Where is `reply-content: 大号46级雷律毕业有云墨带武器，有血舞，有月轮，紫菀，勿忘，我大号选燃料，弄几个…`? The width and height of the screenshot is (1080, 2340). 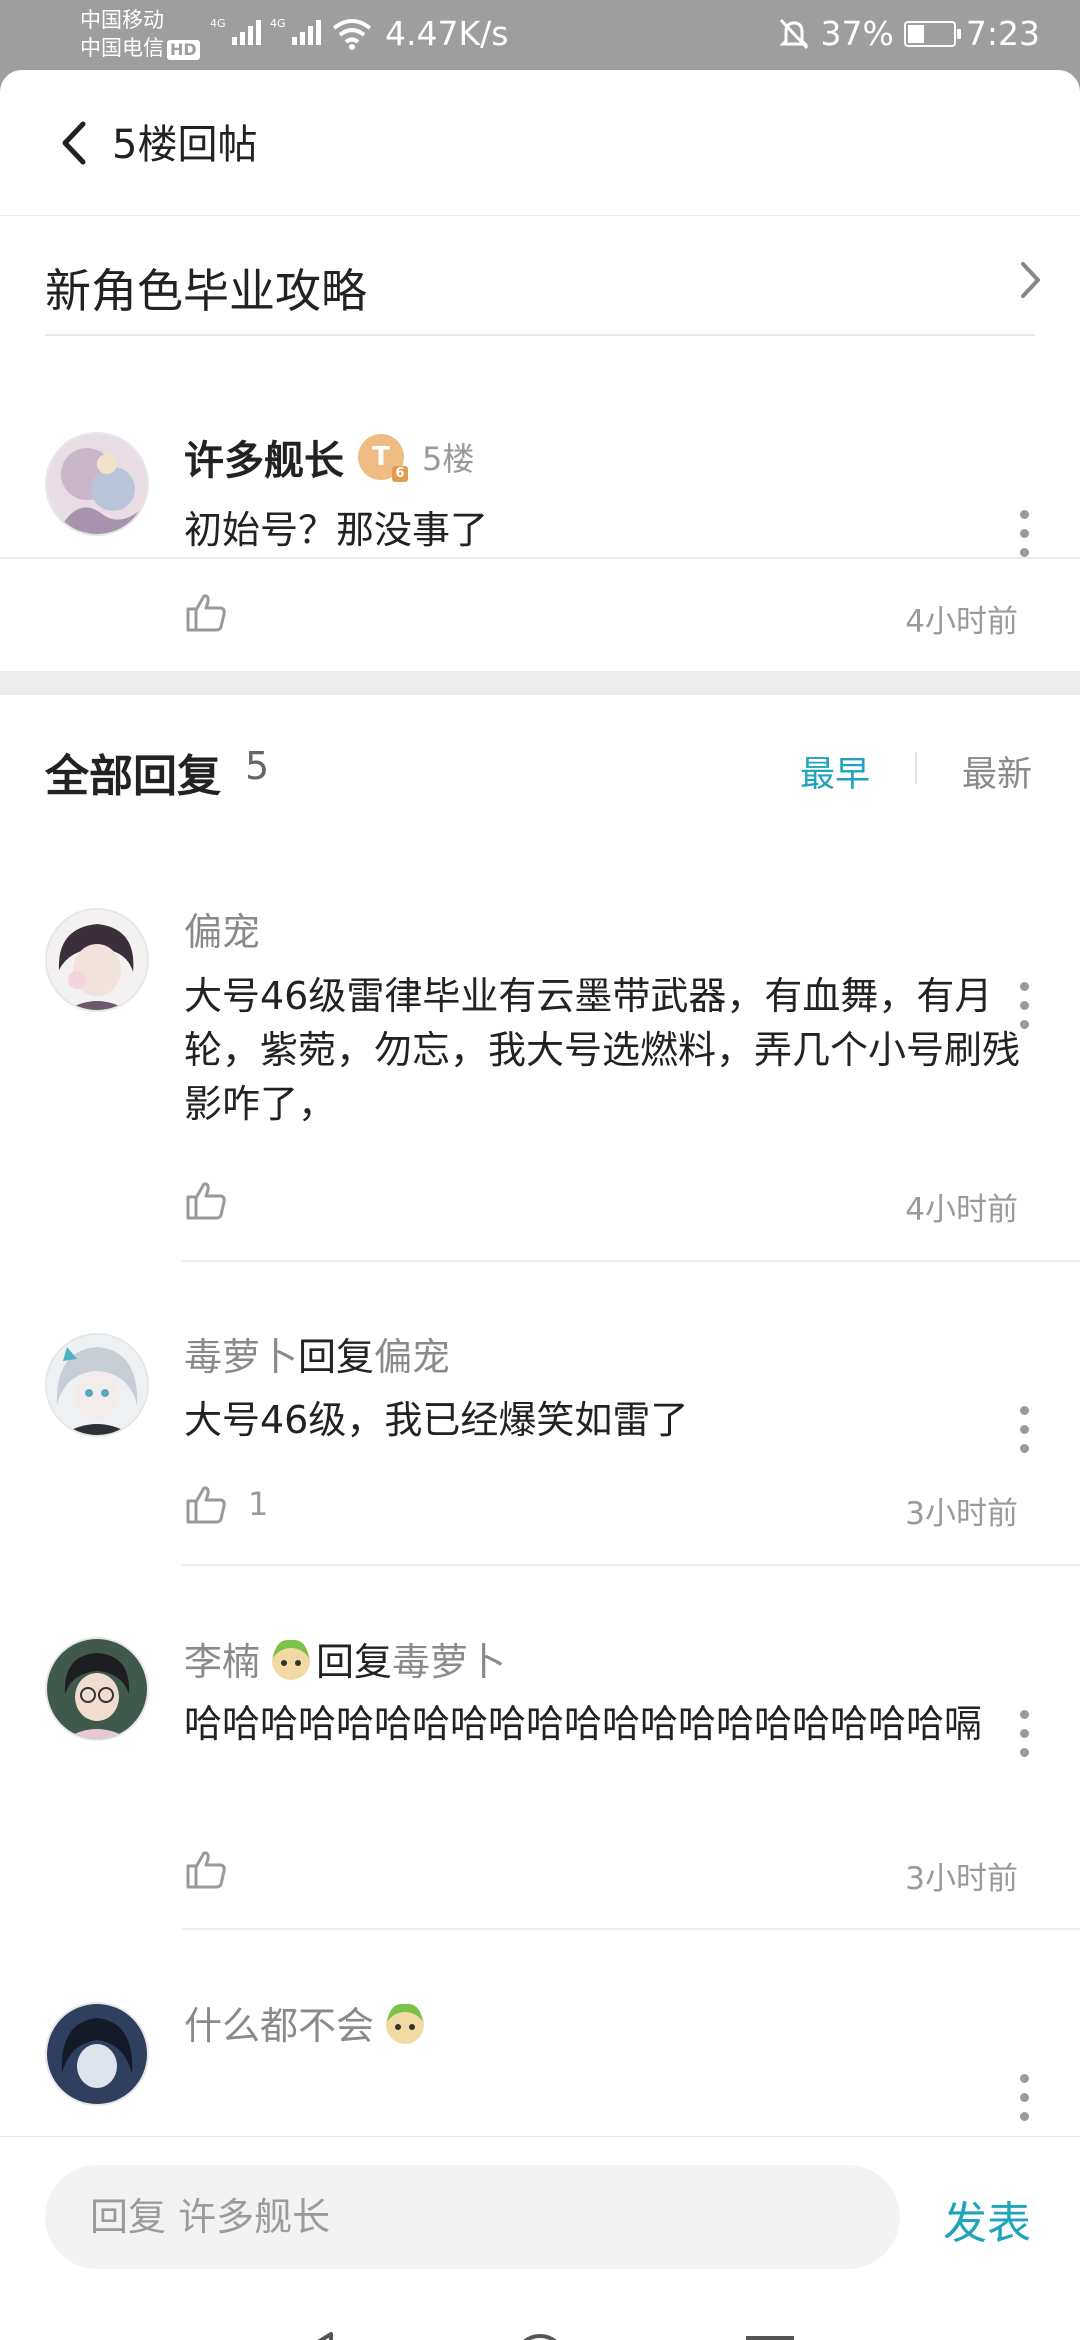 reply-content: 大号46级雷律毕业有云墨带武器，有血舞，有月轮，紫菀，勿忘，我大号选燃料，弄几个… is located at coordinates (602, 1050).